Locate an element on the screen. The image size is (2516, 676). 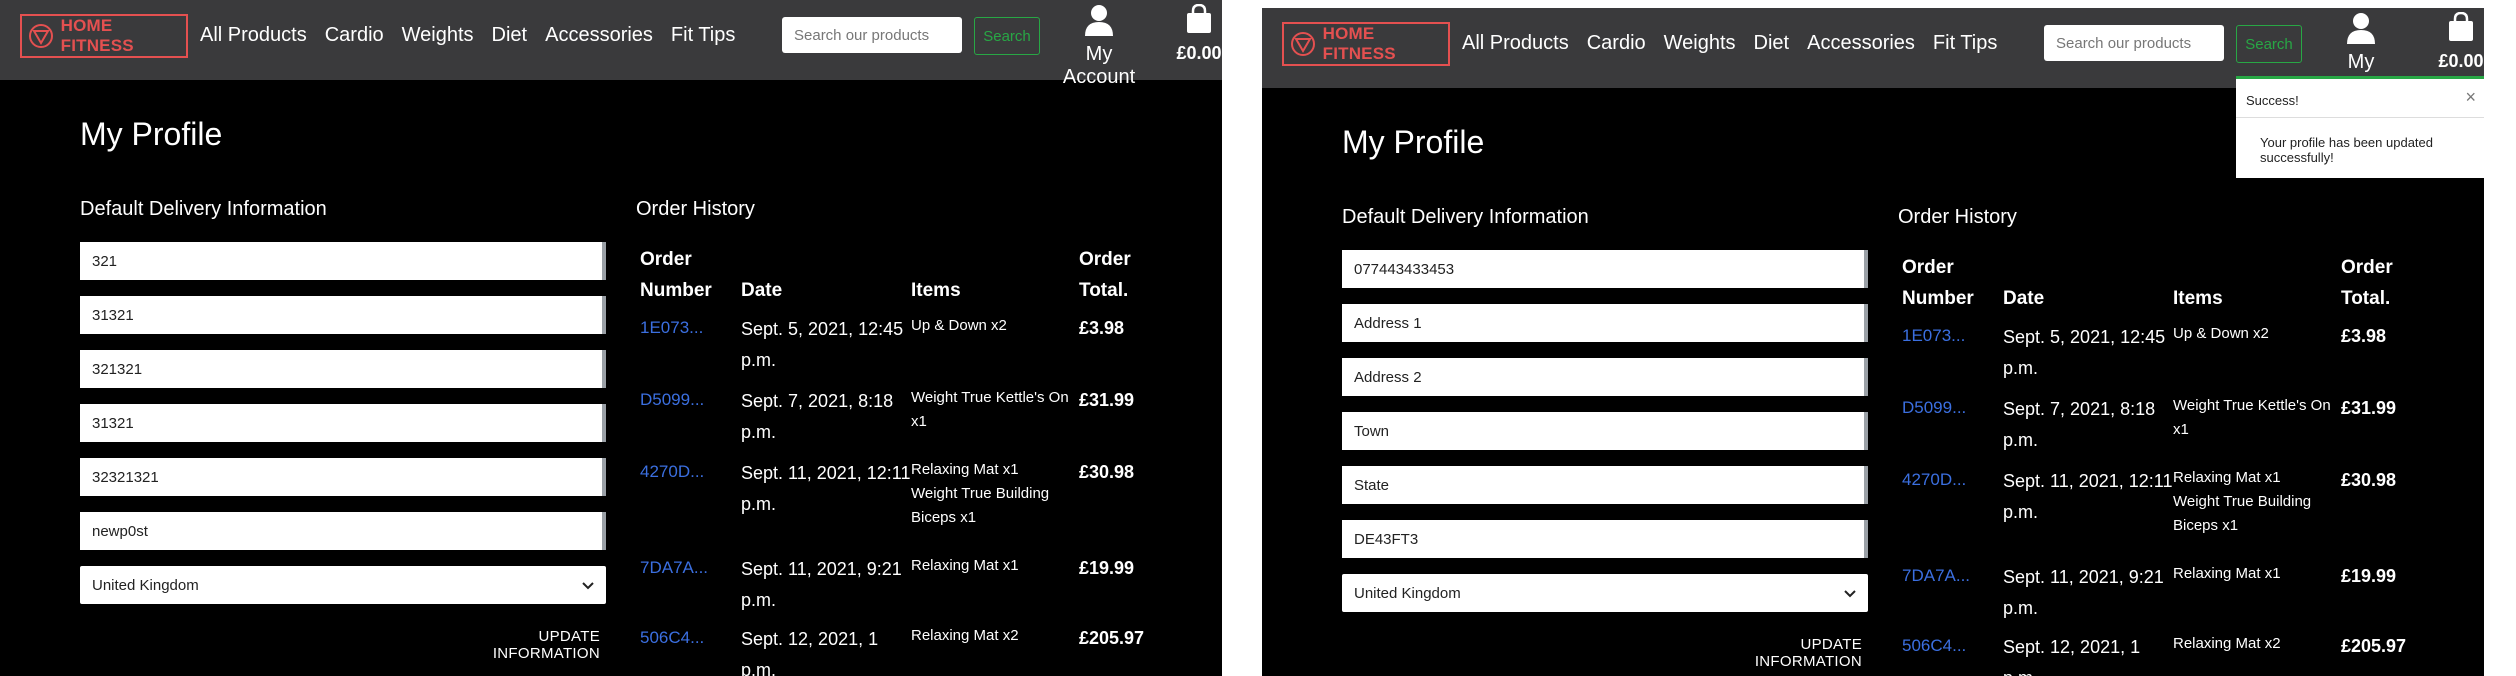
order-items: Up & Down x2 is located at coordinates (996, 326).